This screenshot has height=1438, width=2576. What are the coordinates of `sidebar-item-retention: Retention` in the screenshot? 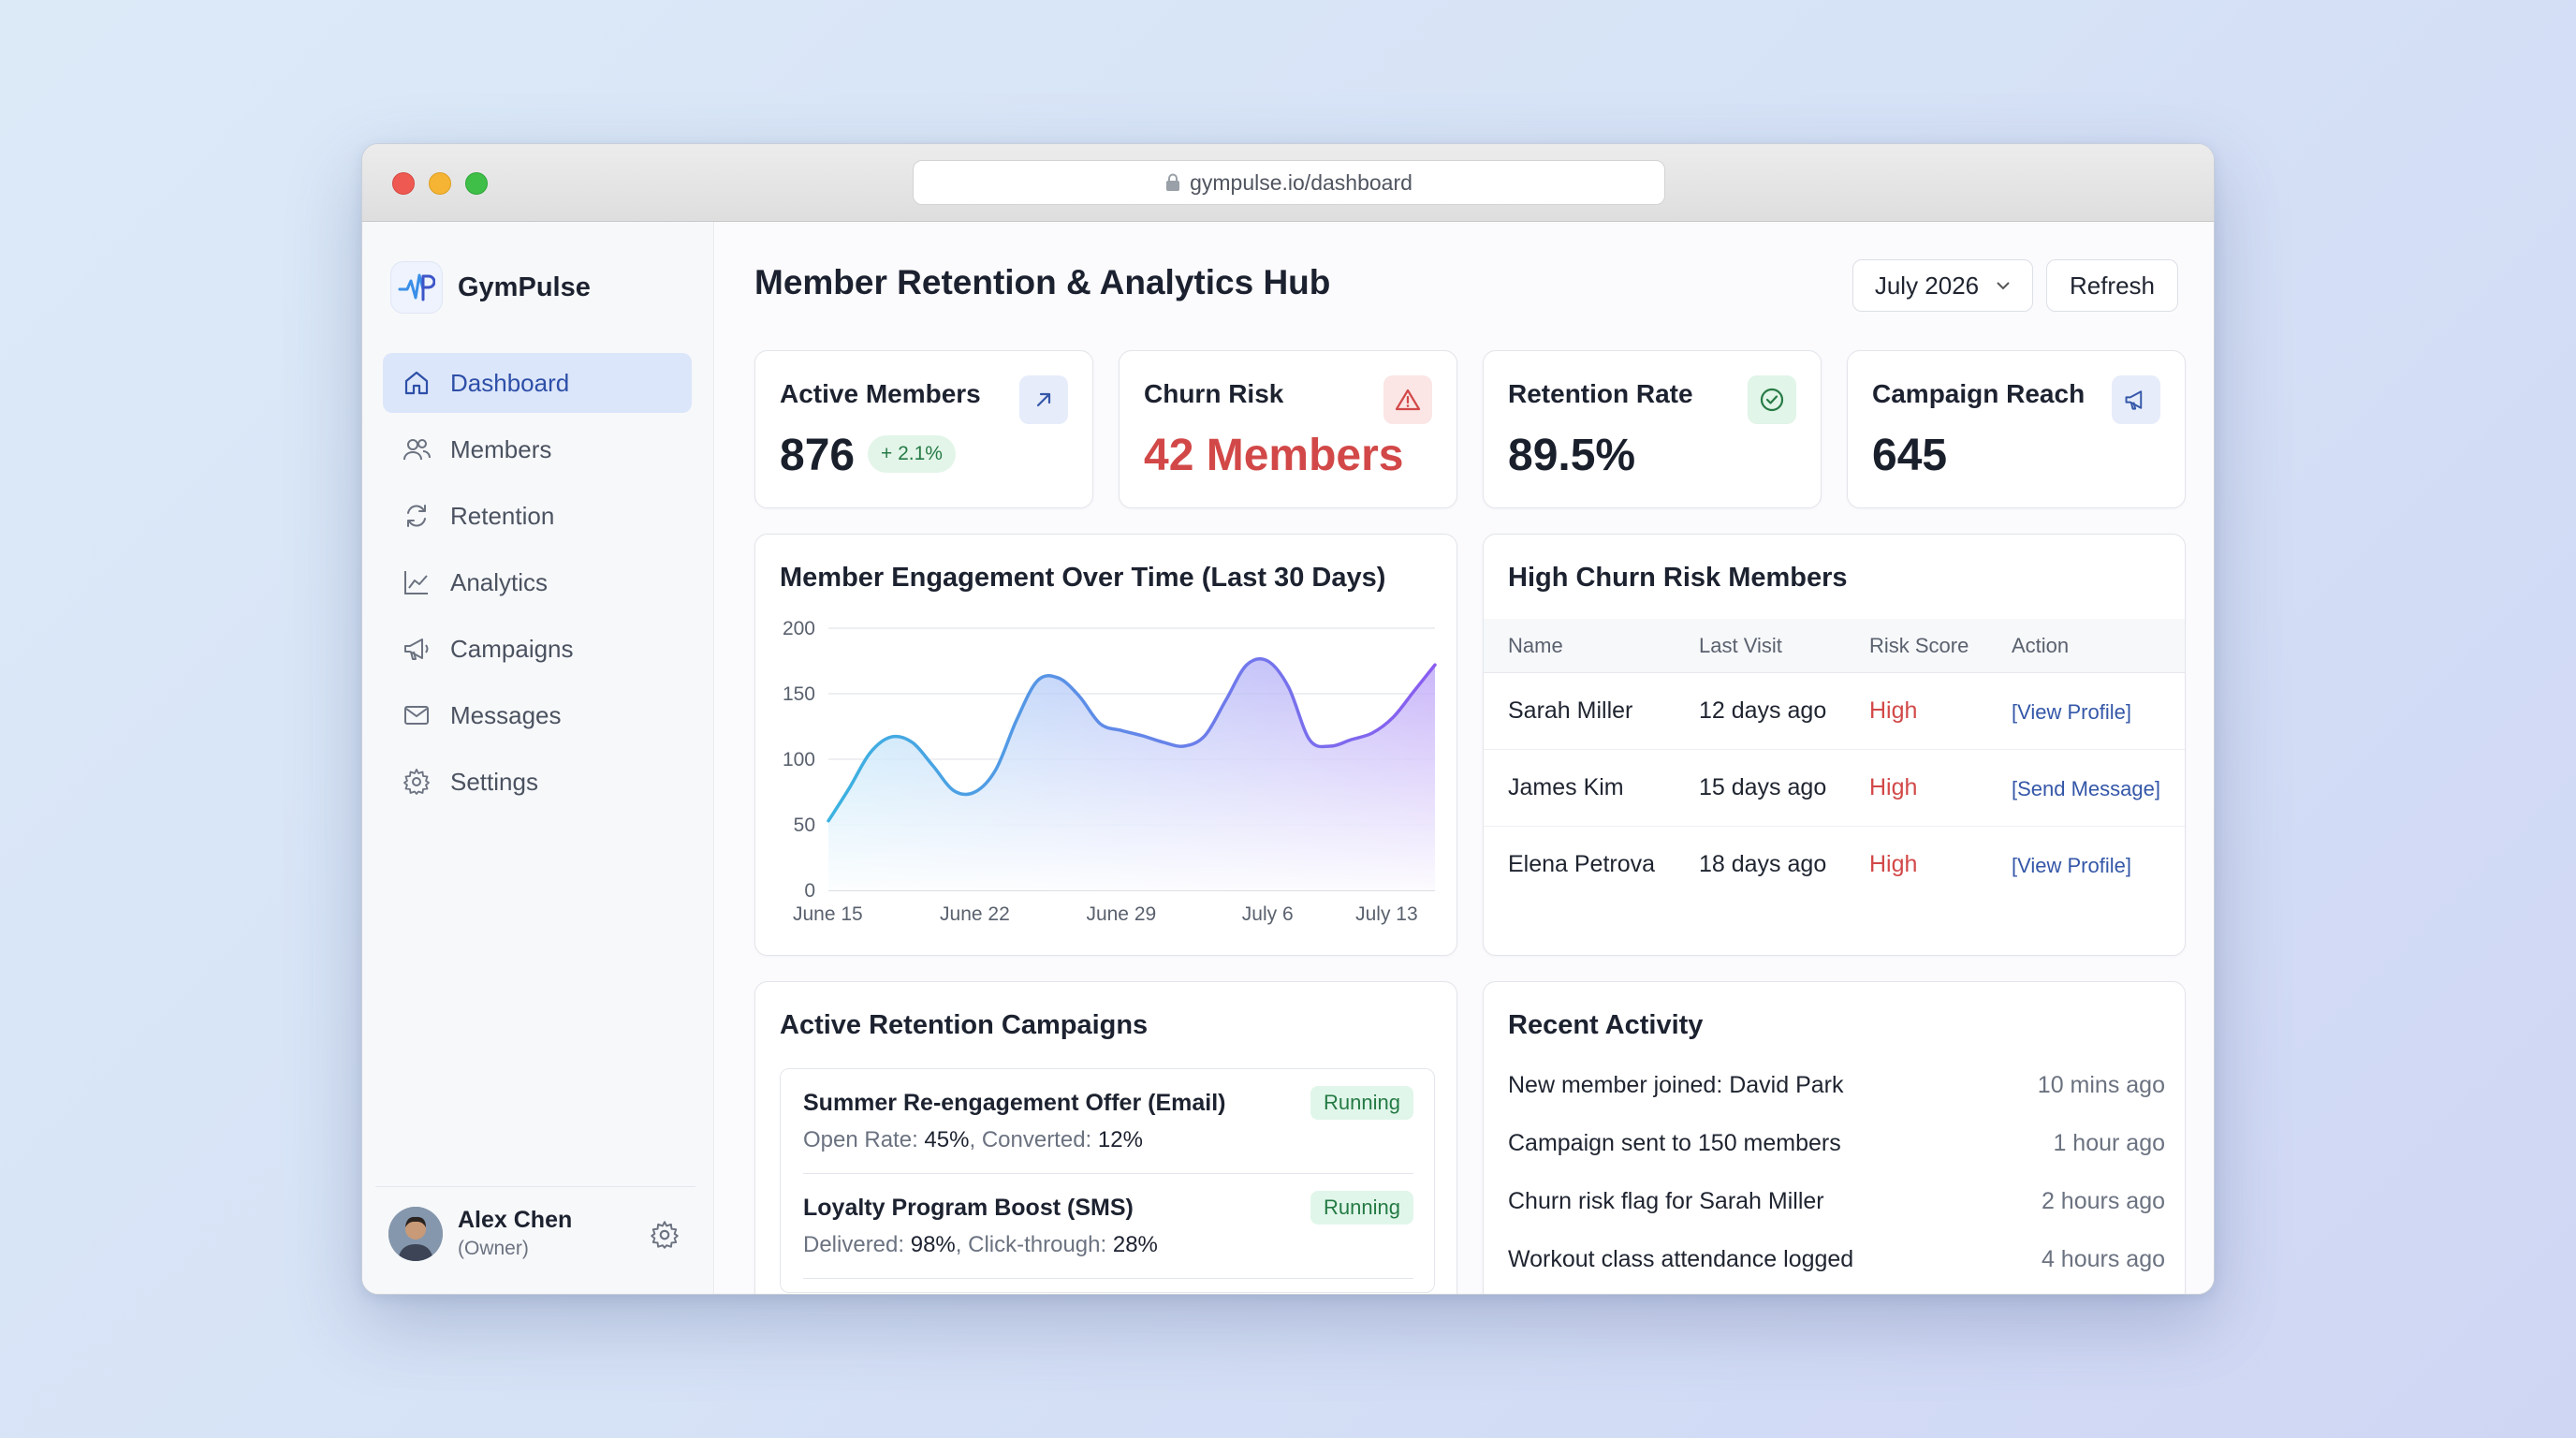 It's located at (537, 516).